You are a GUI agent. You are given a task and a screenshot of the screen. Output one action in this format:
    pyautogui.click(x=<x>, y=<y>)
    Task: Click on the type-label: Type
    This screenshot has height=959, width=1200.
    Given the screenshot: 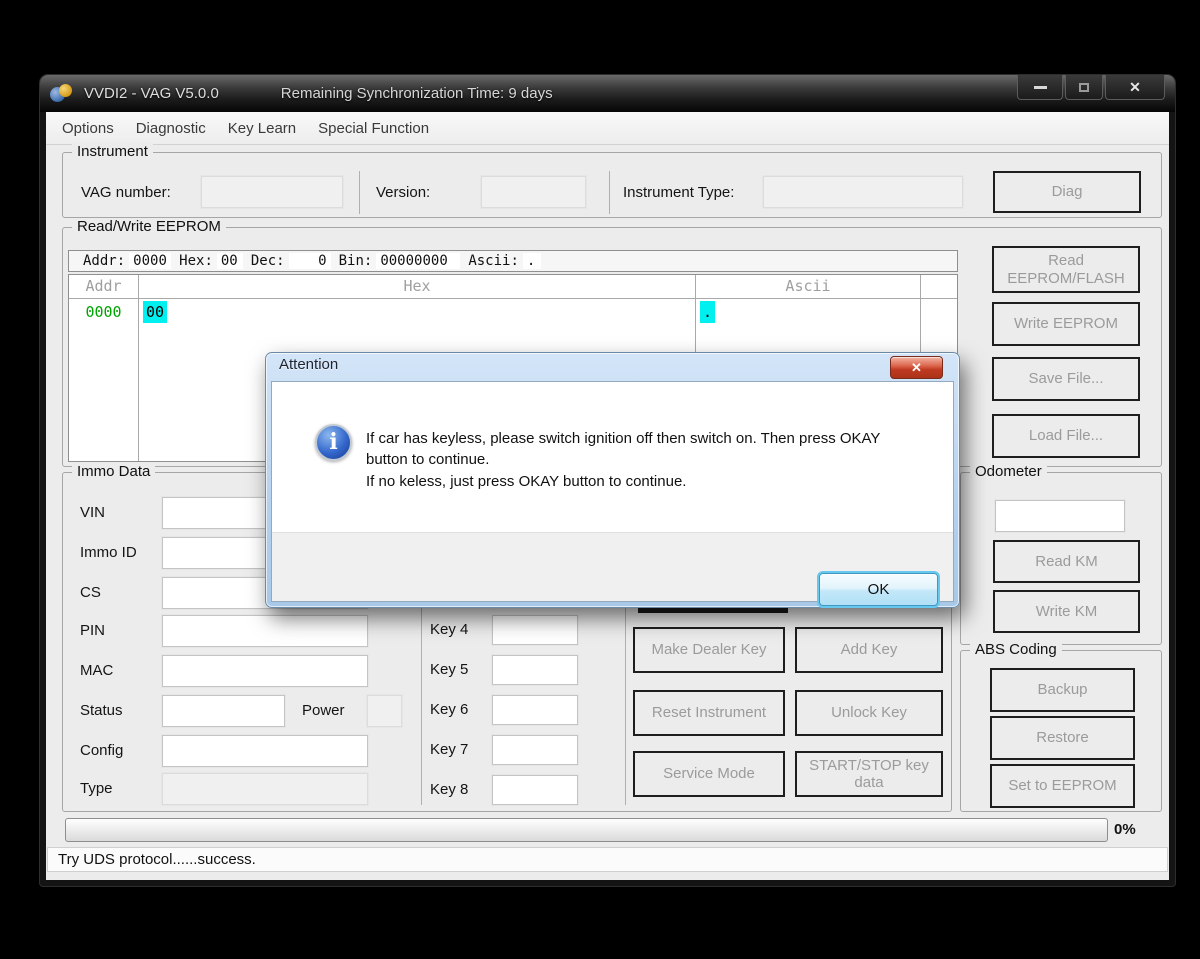 What is the action you would take?
    pyautogui.click(x=96, y=788)
    